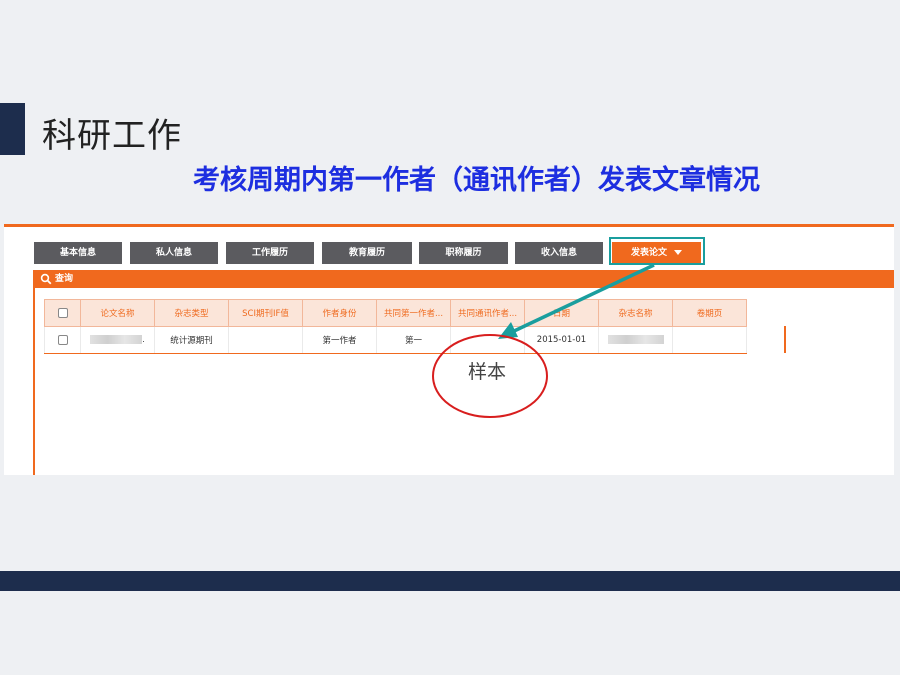 This screenshot has height=675, width=900. What do you see at coordinates (543, 340) in the screenshot?
I see `annotation-overlay` at bounding box center [543, 340].